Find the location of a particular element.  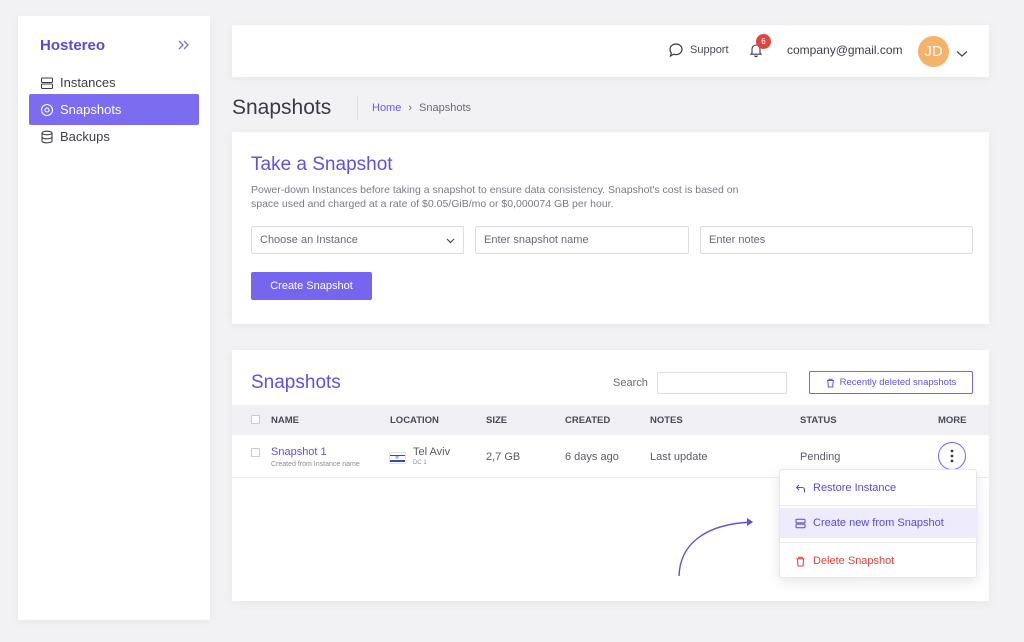

snapshots-table-title: Snapshots is located at coordinates (296, 382).